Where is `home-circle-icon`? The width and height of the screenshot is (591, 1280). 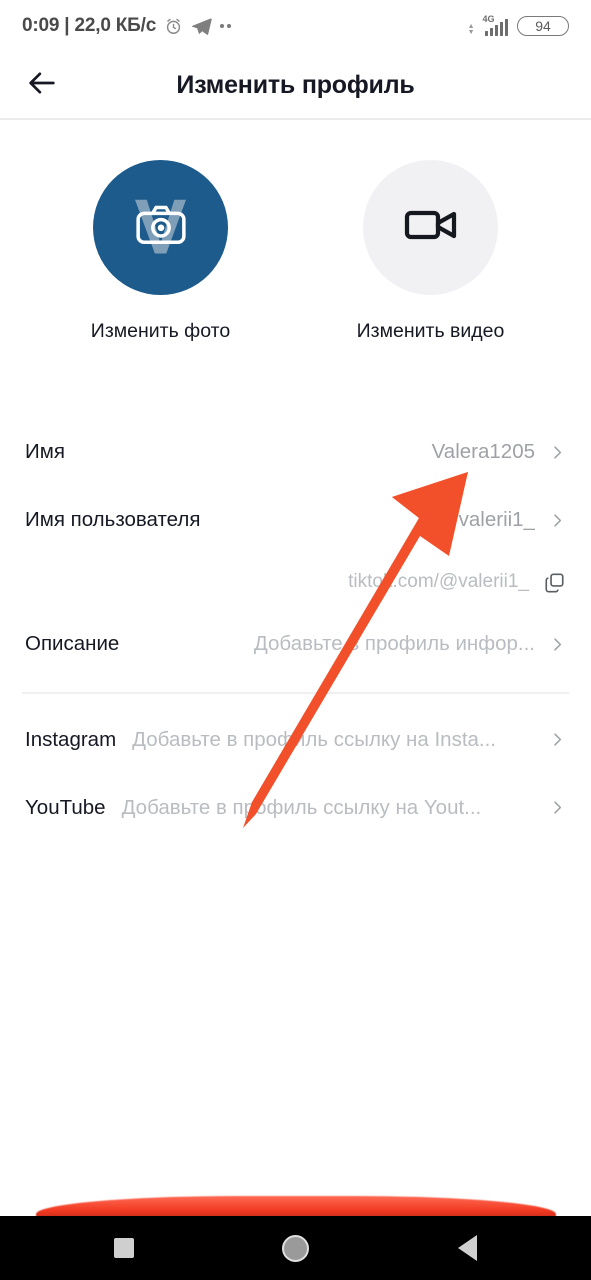
home-circle-icon is located at coordinates (295, 1248).